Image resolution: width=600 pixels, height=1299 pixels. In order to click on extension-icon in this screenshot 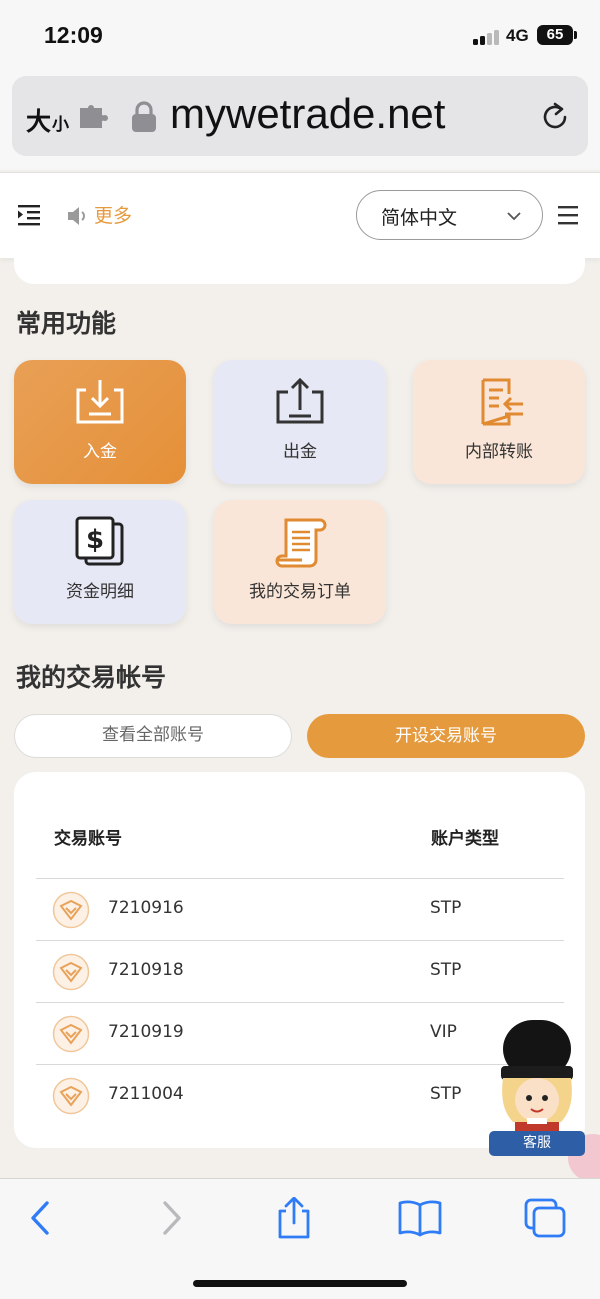, I will do `click(93, 117)`.